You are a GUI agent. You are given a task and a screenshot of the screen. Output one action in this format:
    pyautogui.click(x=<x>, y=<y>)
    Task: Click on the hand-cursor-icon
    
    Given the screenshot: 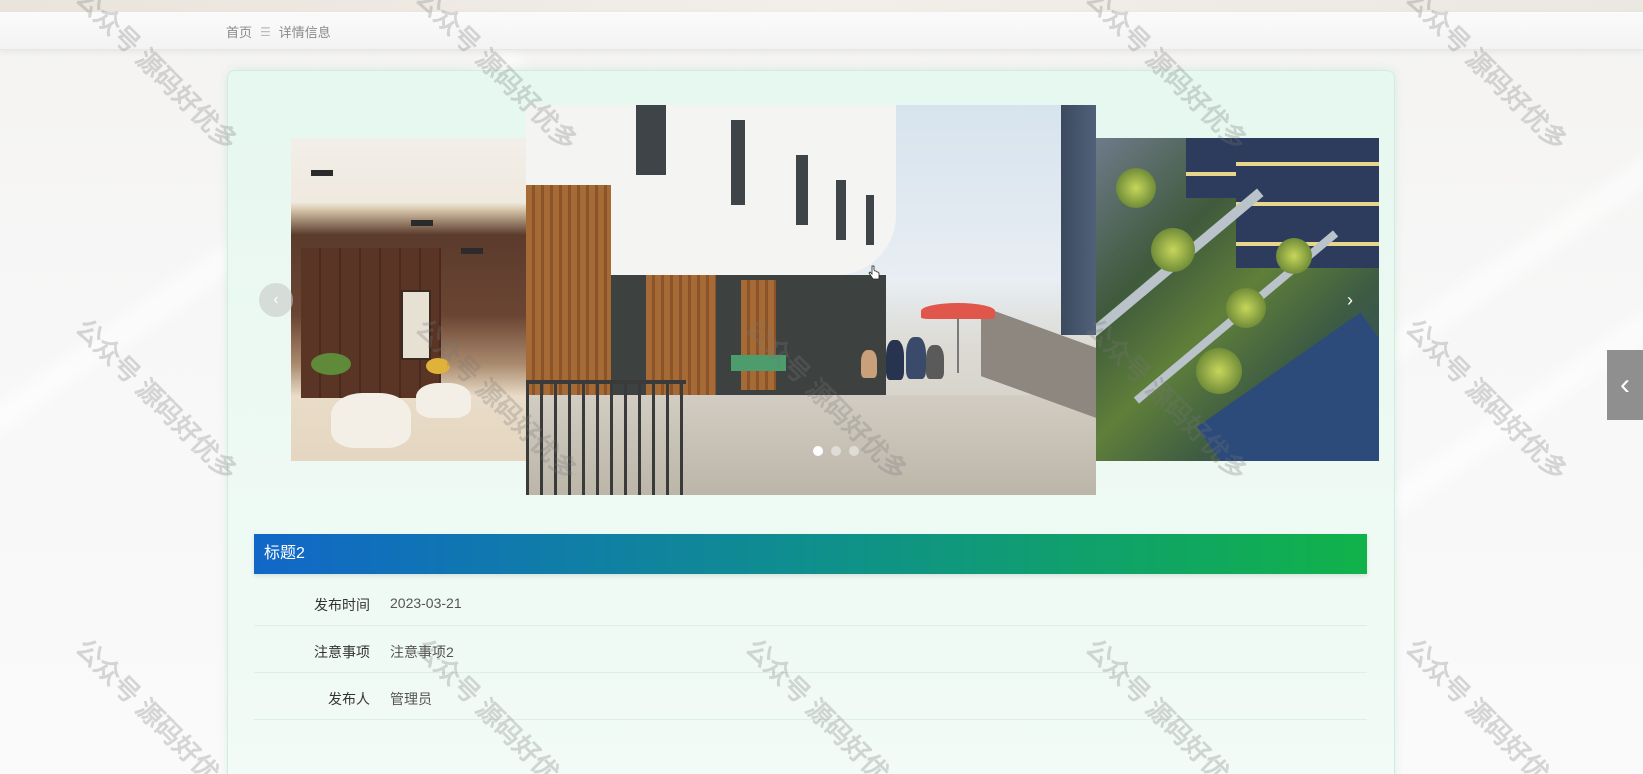 What is the action you would take?
    pyautogui.click(x=874, y=272)
    